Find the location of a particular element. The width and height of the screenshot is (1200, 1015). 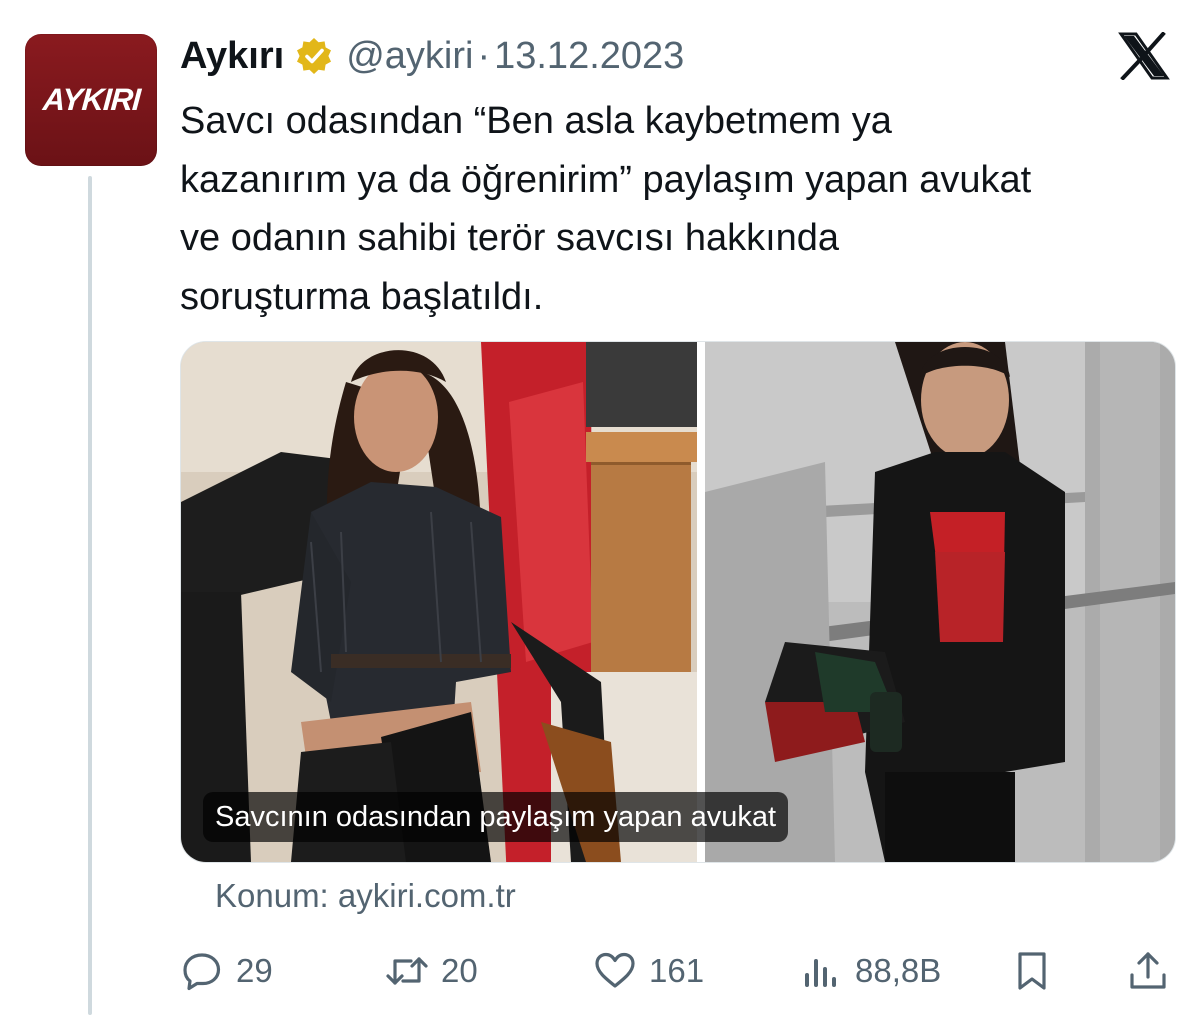

bookmark-button is located at coordinates (1032, 971).